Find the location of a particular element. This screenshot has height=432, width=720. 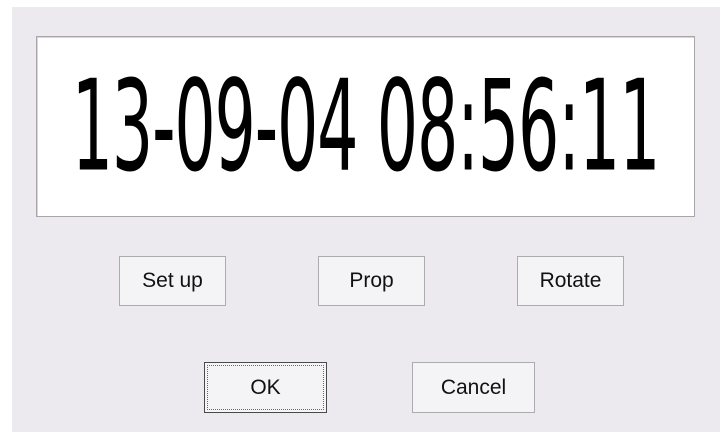

cancel-button: Cancel is located at coordinates (473, 387).